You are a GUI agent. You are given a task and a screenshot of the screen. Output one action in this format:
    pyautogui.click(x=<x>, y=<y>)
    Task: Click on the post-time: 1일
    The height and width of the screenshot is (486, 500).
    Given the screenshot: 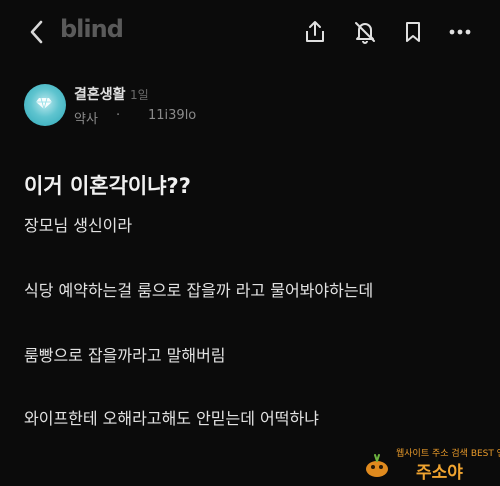 What is the action you would take?
    pyautogui.click(x=139, y=95)
    